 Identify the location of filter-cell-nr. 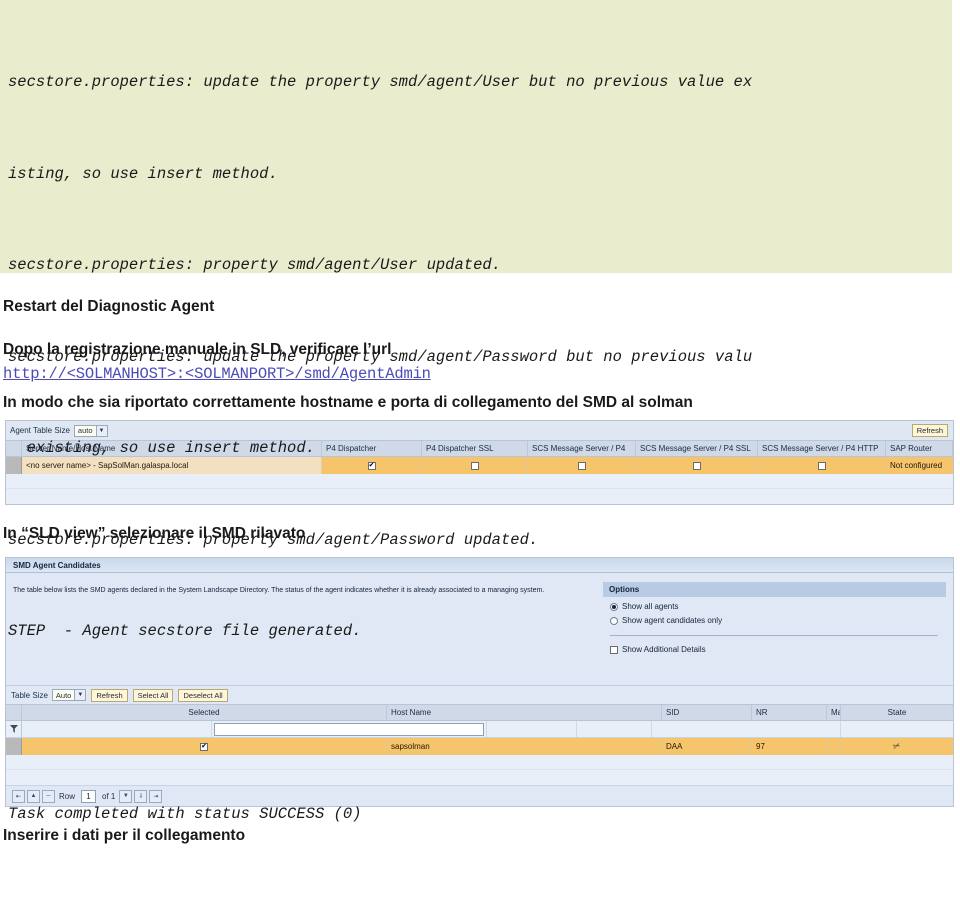
(614, 729).